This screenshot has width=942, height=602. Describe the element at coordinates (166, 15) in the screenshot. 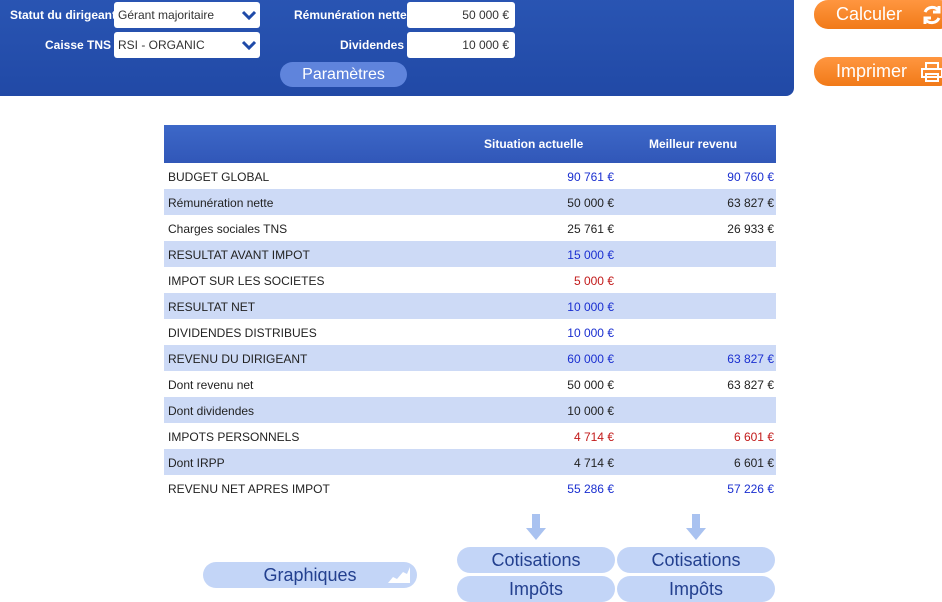

I see `statut-value: Gérant majoritaire` at that location.